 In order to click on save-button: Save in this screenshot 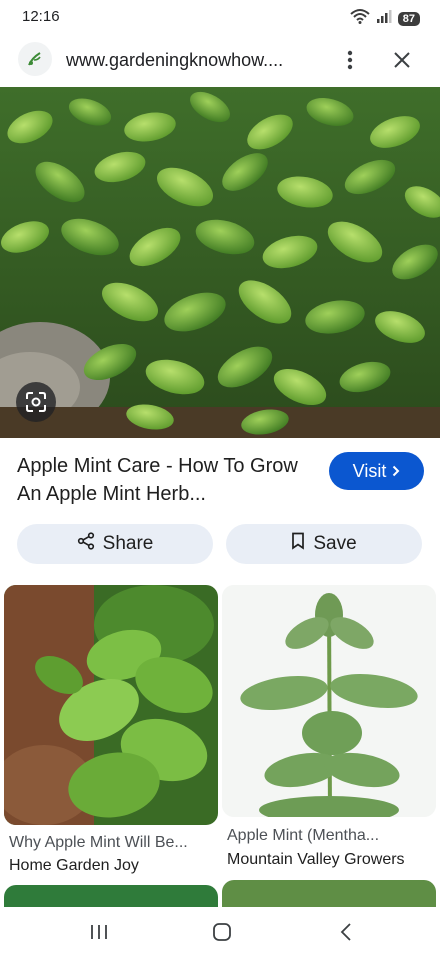, I will do `click(324, 544)`.